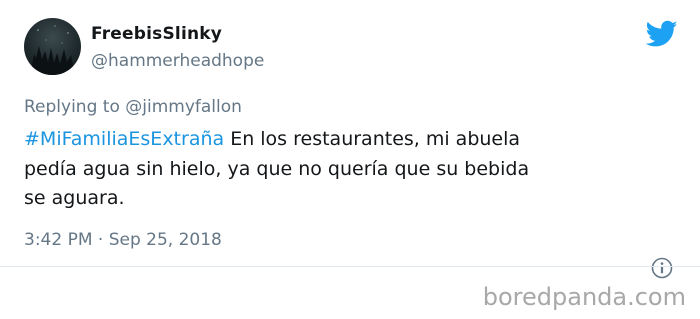 This screenshot has height=319, width=700. Describe the element at coordinates (350, 266) in the screenshot. I see `divider` at that location.